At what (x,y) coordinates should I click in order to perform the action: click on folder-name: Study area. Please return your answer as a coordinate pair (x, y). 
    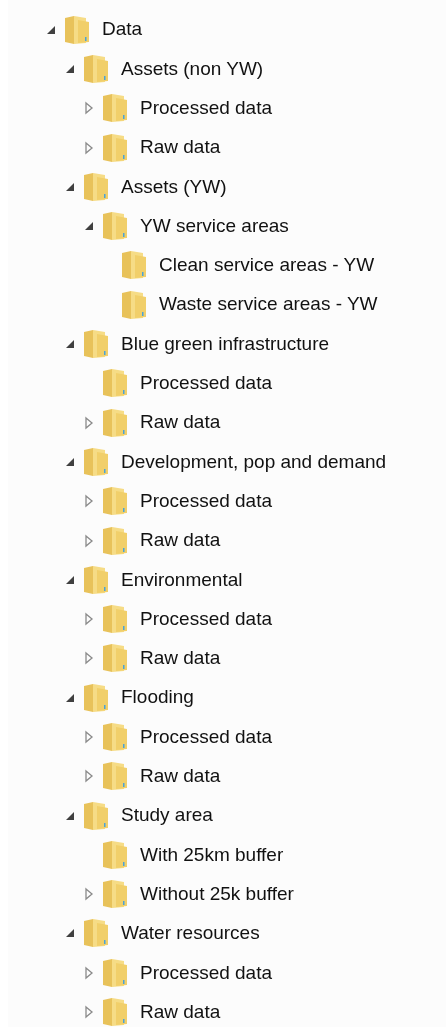
    Looking at the image, I should click on (167, 815).